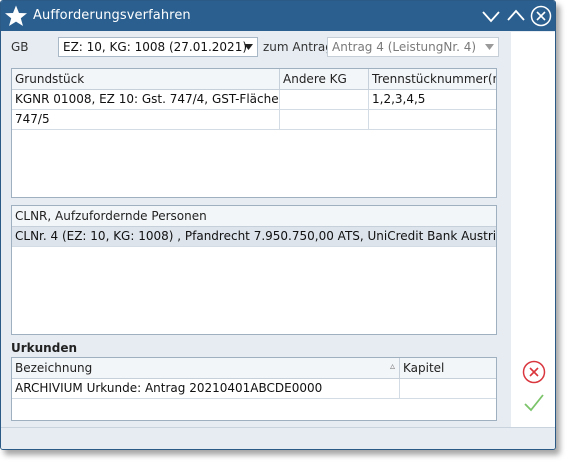 The image size is (569, 462). Describe the element at coordinates (16, 15) in the screenshot. I see `star-icon` at that location.